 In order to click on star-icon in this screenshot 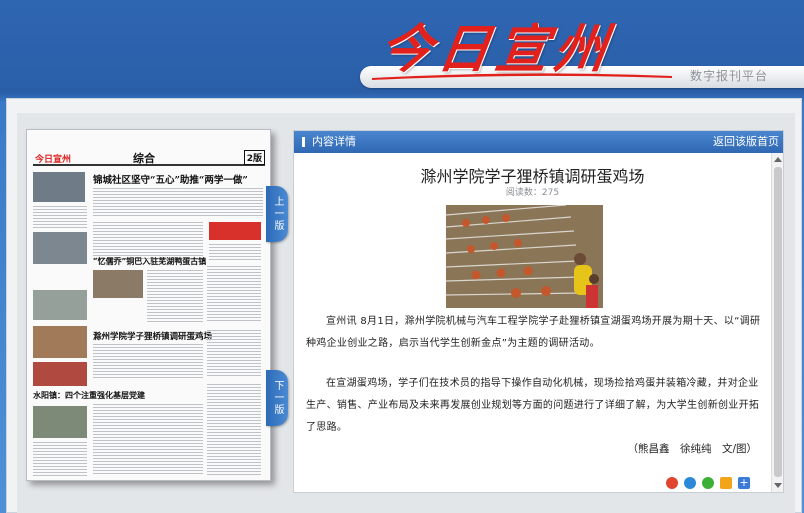, I will do `click(726, 483)`.